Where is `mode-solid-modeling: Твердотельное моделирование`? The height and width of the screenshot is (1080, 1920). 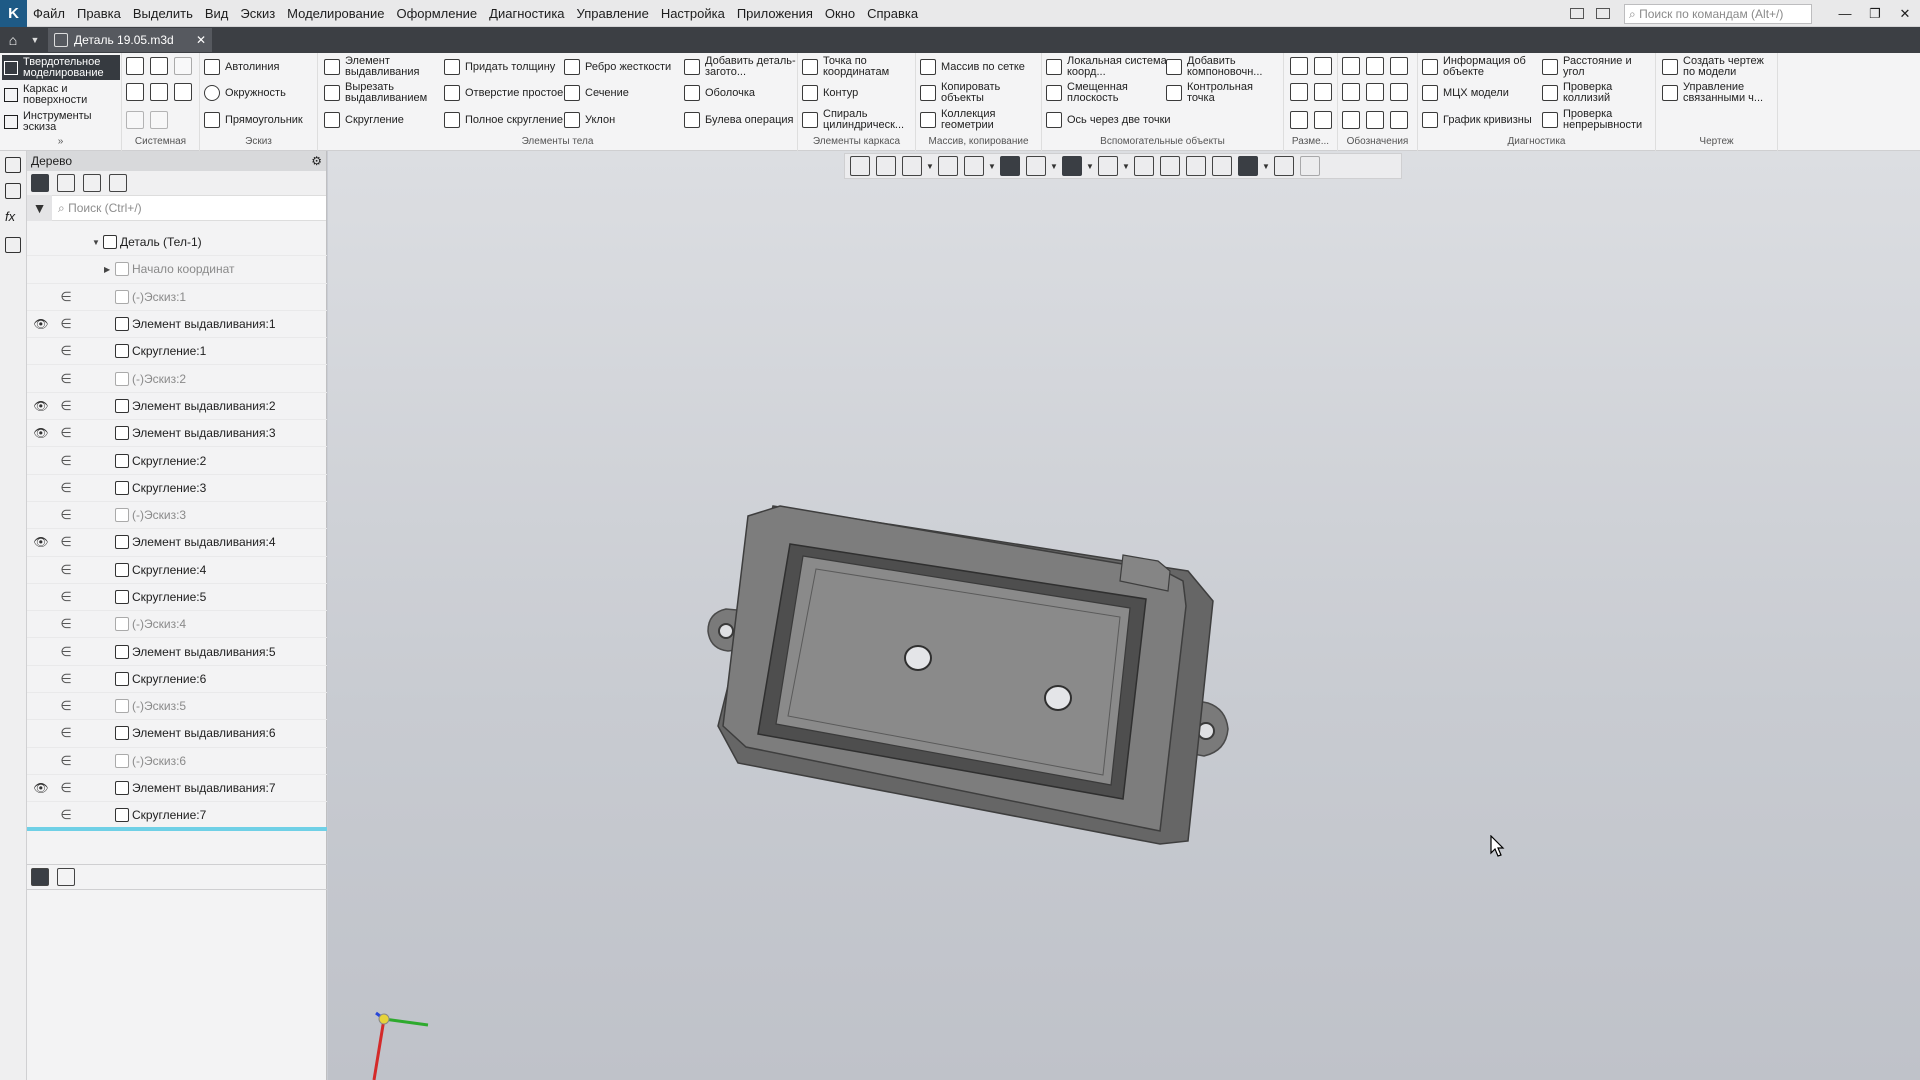 mode-solid-modeling: Твердотельное моделирование is located at coordinates (61, 67).